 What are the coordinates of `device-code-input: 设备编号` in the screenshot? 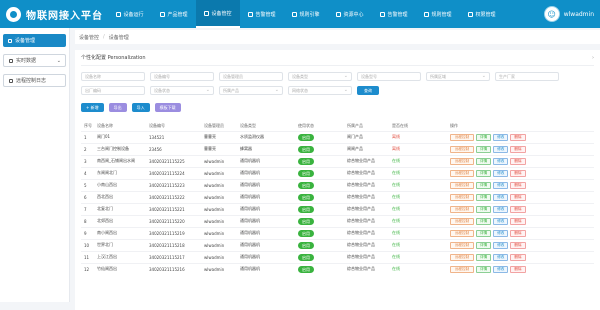 It's located at (182, 76).